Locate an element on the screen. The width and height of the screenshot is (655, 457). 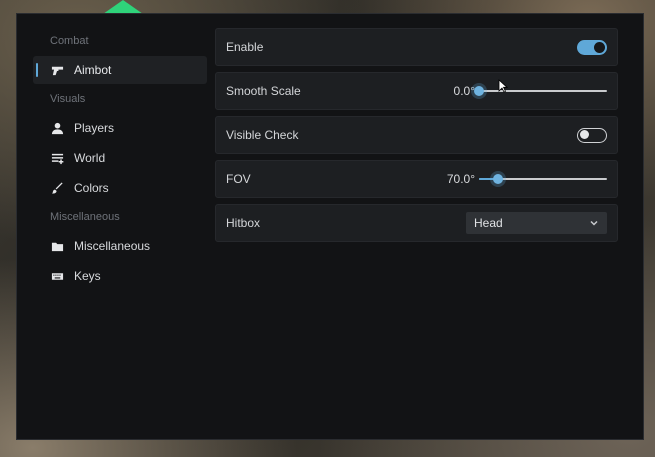
brush-icon is located at coordinates (57, 188).